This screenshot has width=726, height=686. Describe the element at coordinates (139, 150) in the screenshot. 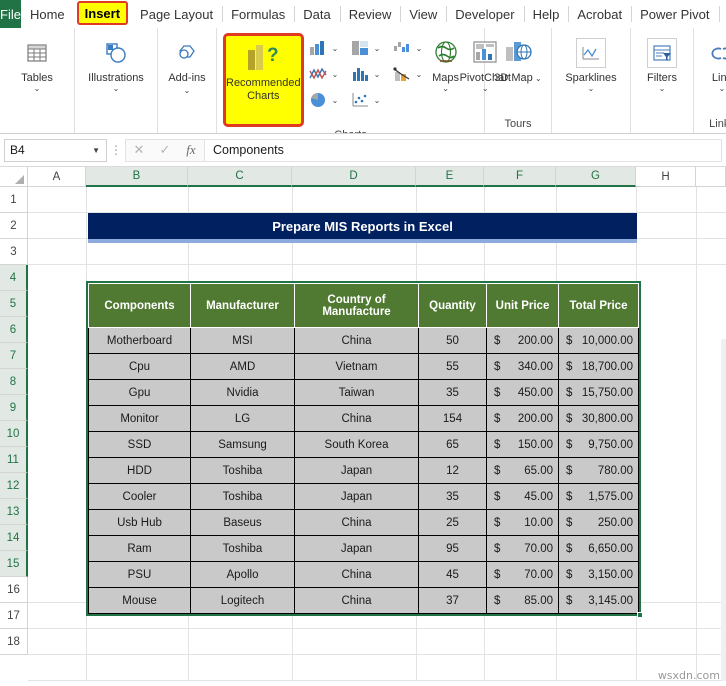

I see `cancel-icon: ✕` at that location.